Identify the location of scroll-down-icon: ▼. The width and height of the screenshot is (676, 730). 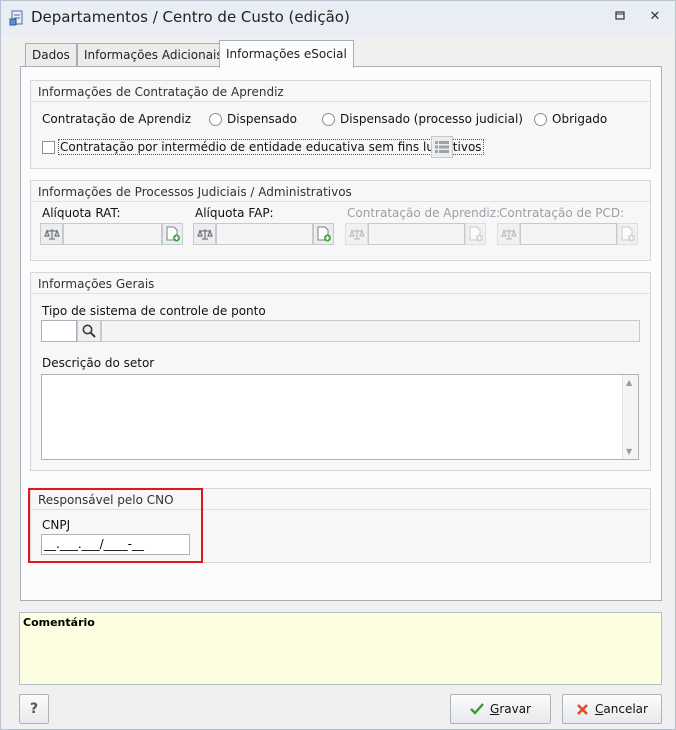
(629, 451).